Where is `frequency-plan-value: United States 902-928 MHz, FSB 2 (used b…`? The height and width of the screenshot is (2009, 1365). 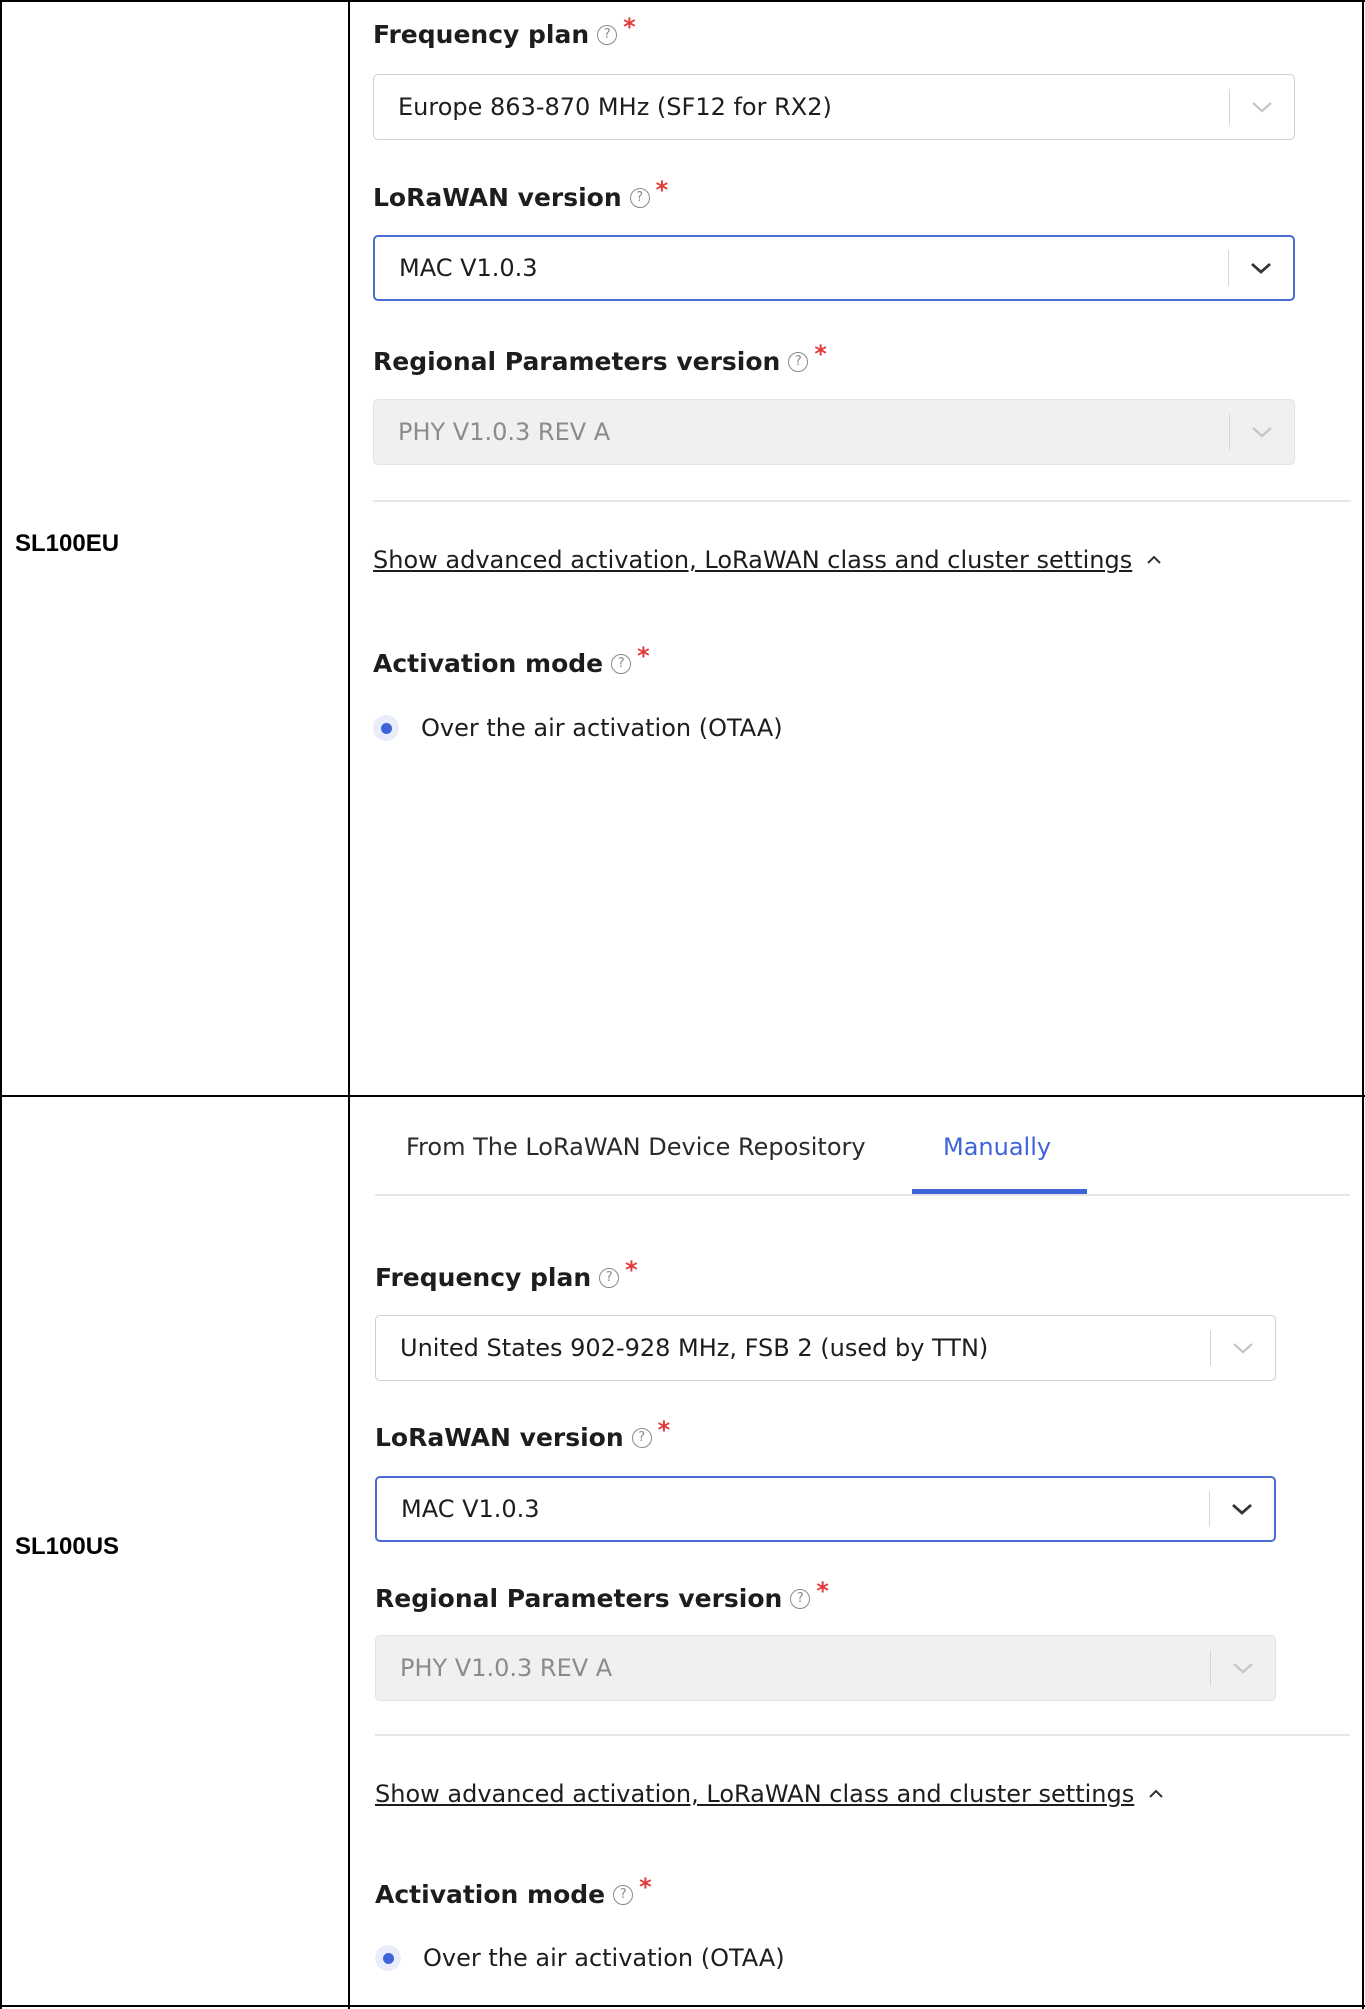
frequency-plan-value: United States 902-928 MHz, FSB 2 (used b… is located at coordinates (694, 1348).